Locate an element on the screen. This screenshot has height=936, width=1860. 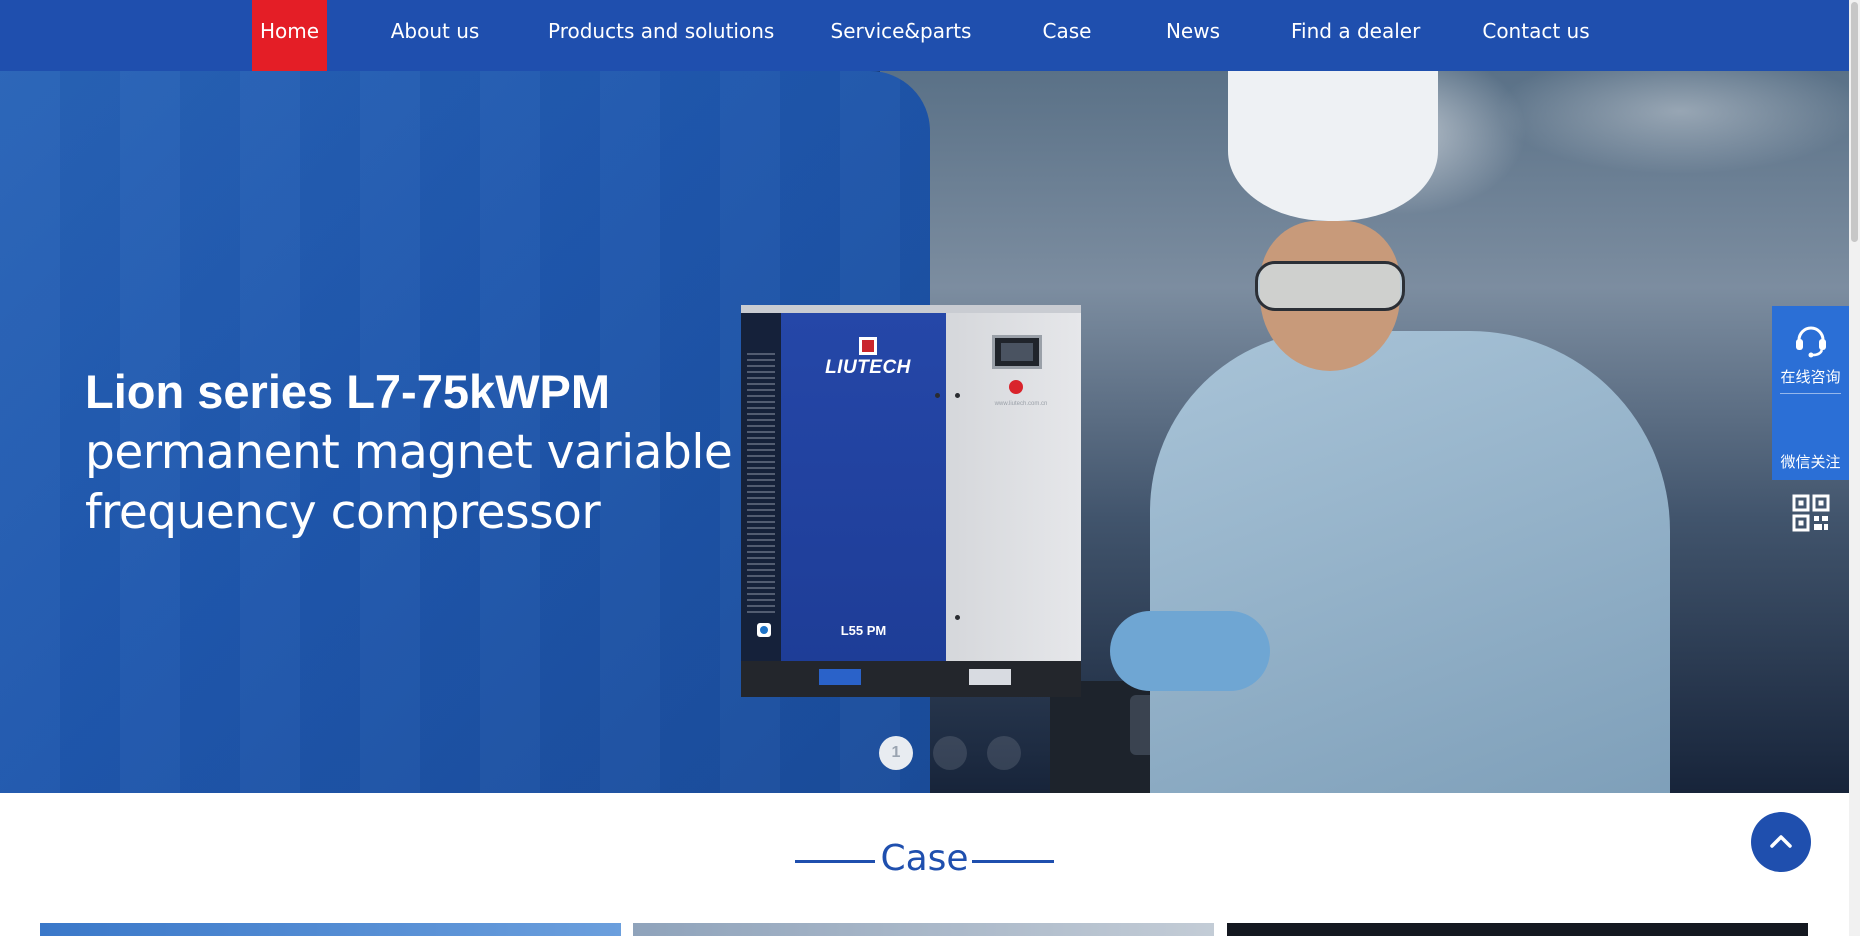
online-consult-button: 在线咨询 is located at coordinates (1810, 349).